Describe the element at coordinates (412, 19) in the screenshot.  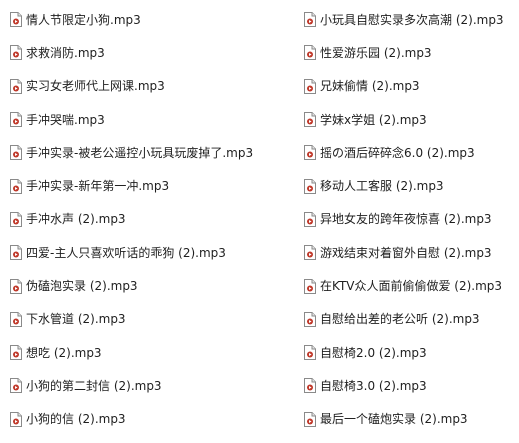
I see `file-name: 小玩具自慰实录多次高潮 (2).mp3` at that location.